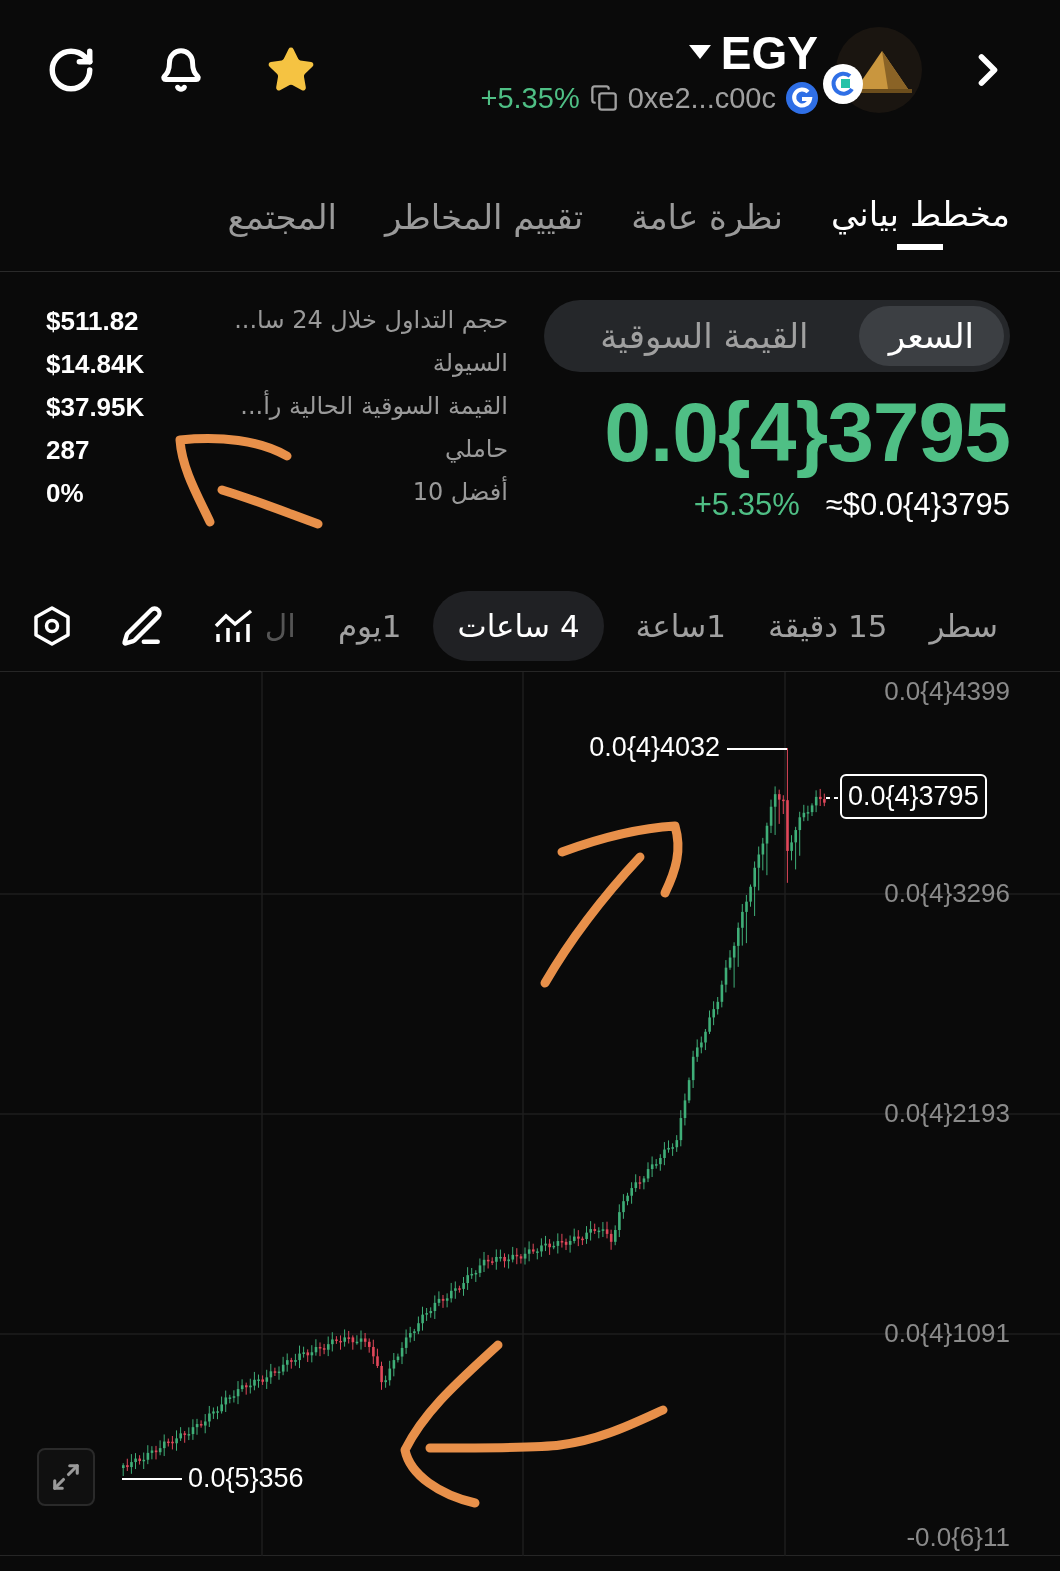  I want to click on axis-label: 0.0{4}2193, so click(947, 1113).